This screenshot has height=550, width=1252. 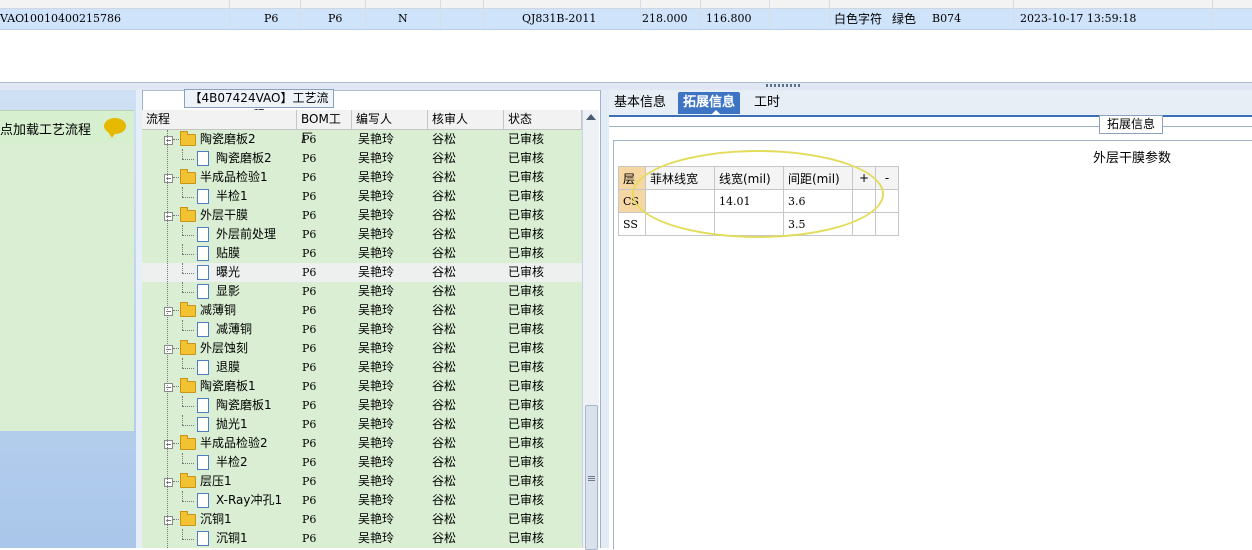 I want to click on tree-row: 陶瓷磨板2 P6 吴艳玲 谷松 已审核, so click(x=362, y=158).